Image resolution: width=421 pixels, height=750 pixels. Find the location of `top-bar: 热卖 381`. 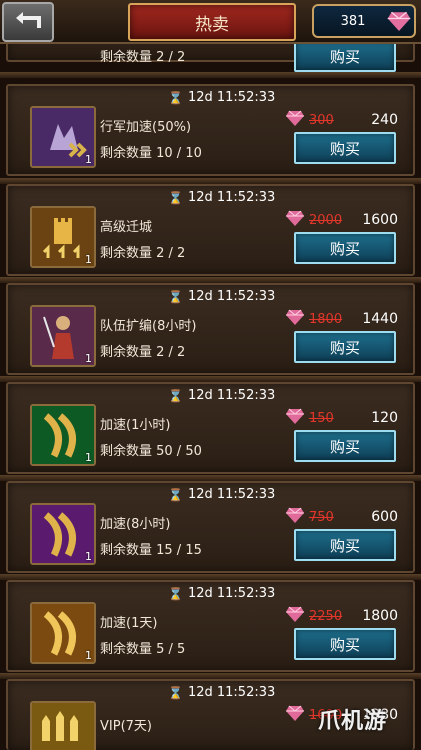

top-bar: 热卖 381 is located at coordinates (210, 22).